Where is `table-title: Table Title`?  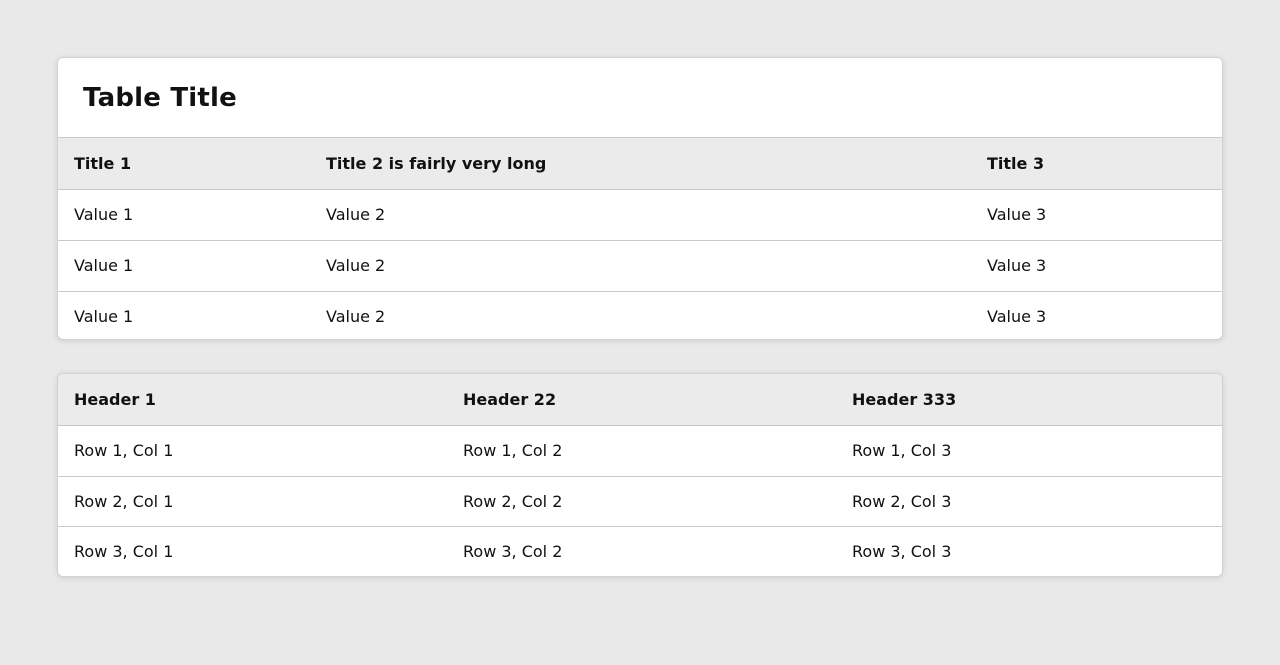
table-title: Table Title is located at coordinates (640, 98).